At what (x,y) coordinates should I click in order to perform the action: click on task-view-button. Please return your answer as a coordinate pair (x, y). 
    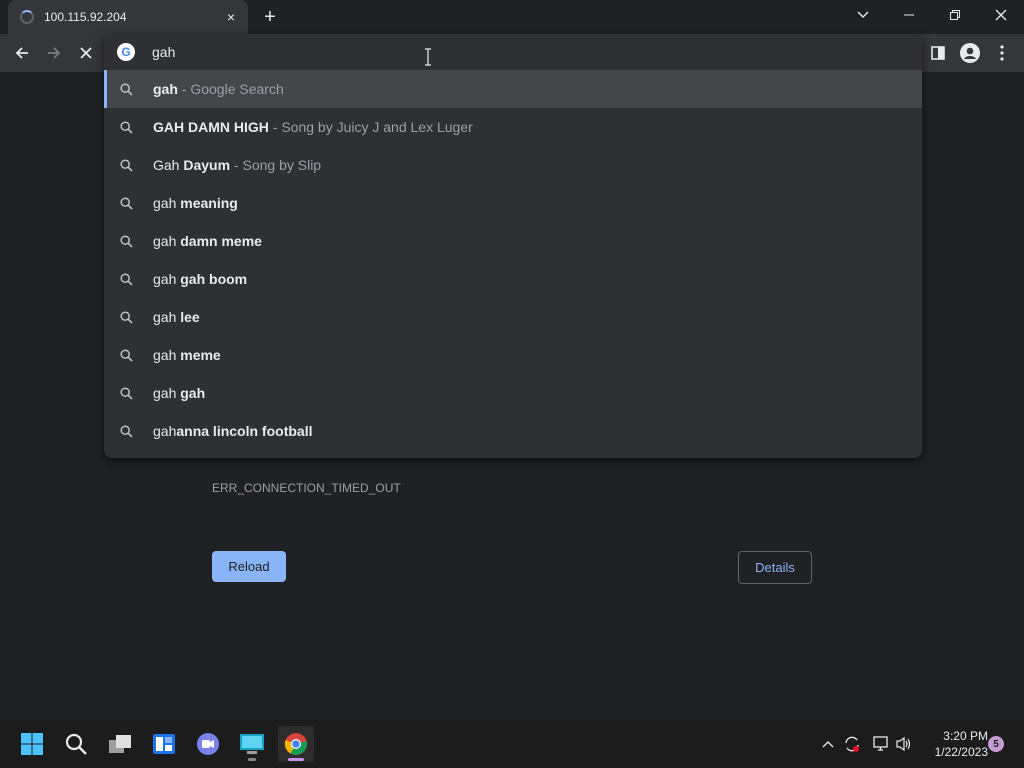
    Looking at the image, I should click on (120, 744).